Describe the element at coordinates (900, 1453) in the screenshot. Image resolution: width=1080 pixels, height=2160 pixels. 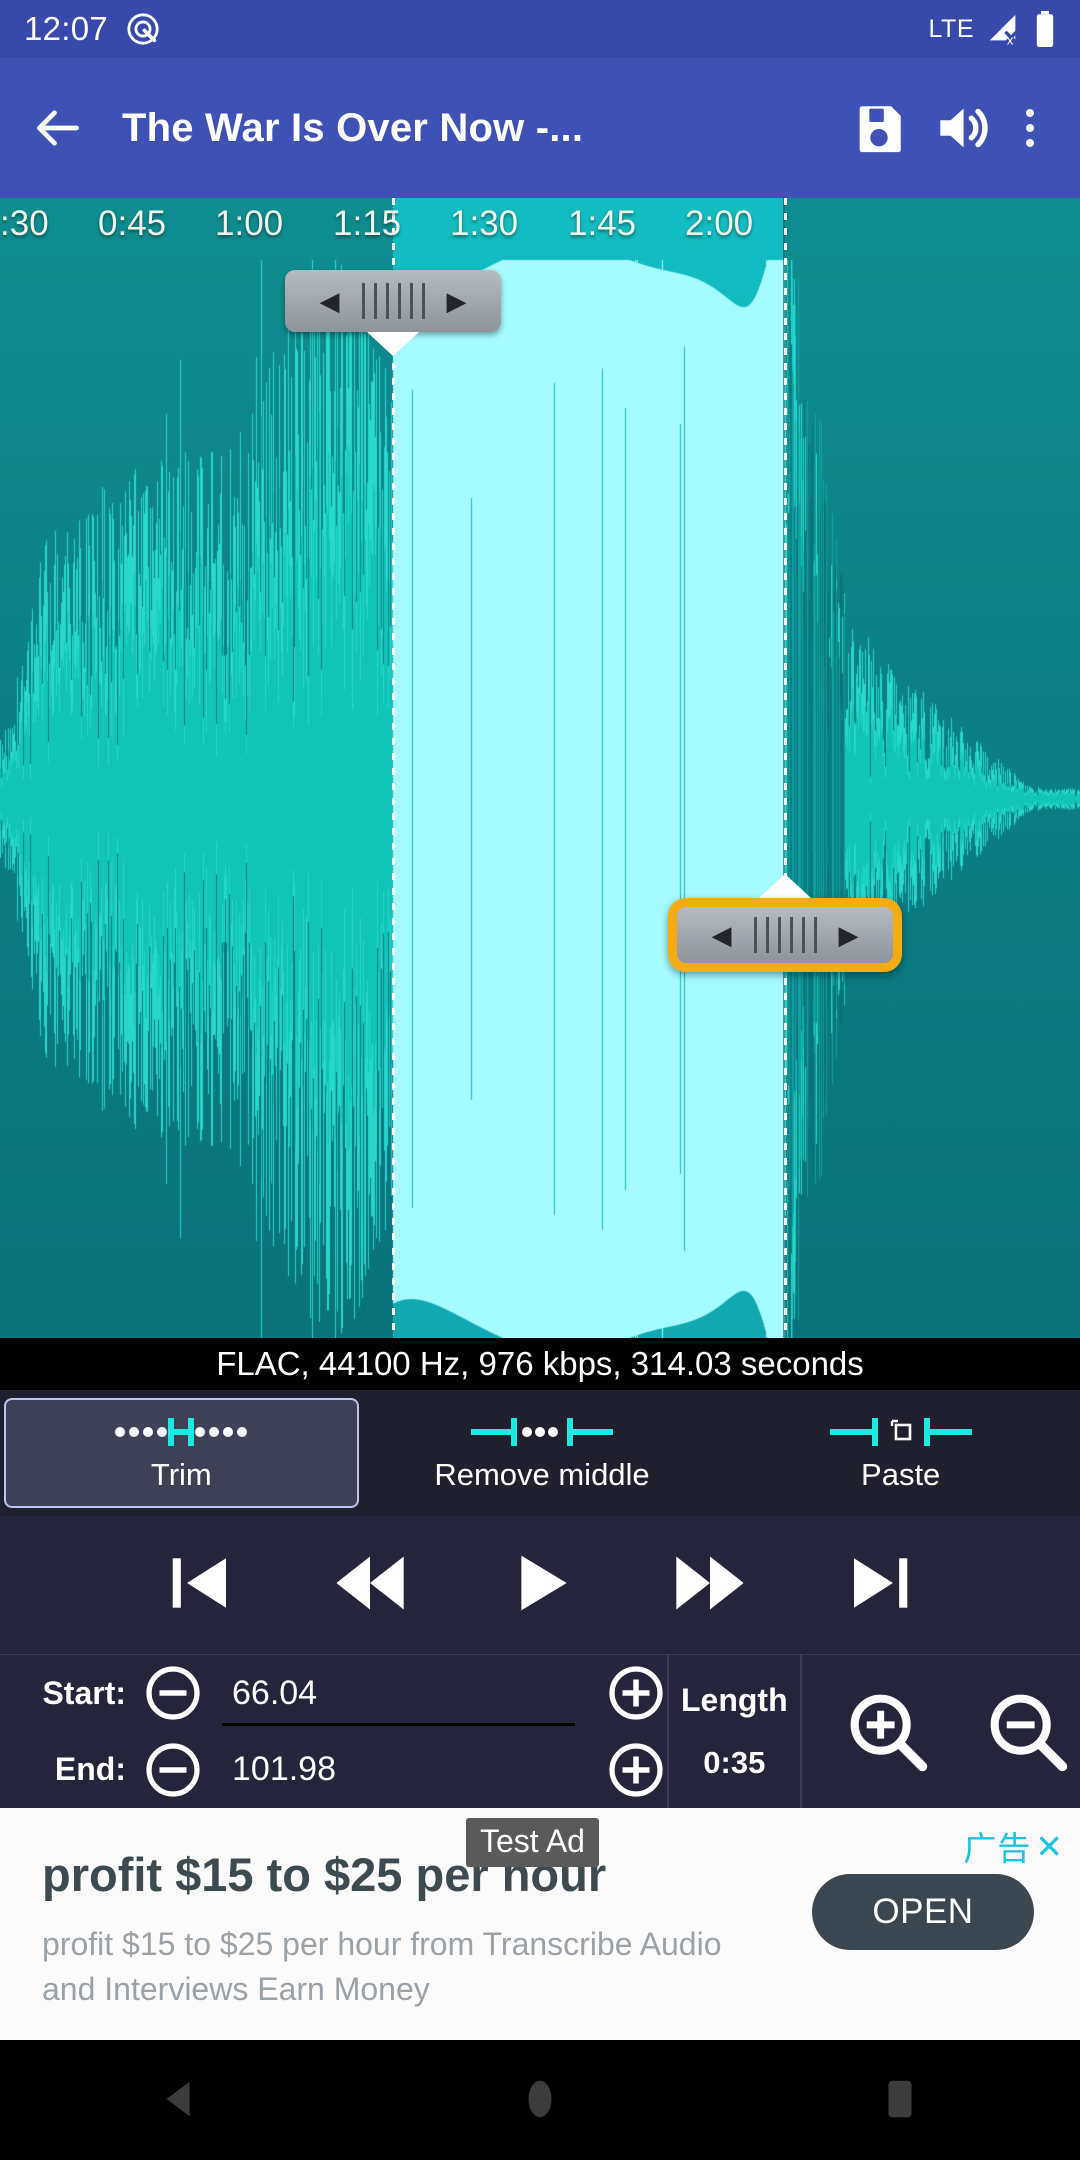
I see `edit-mode-paste-button: Paste` at that location.